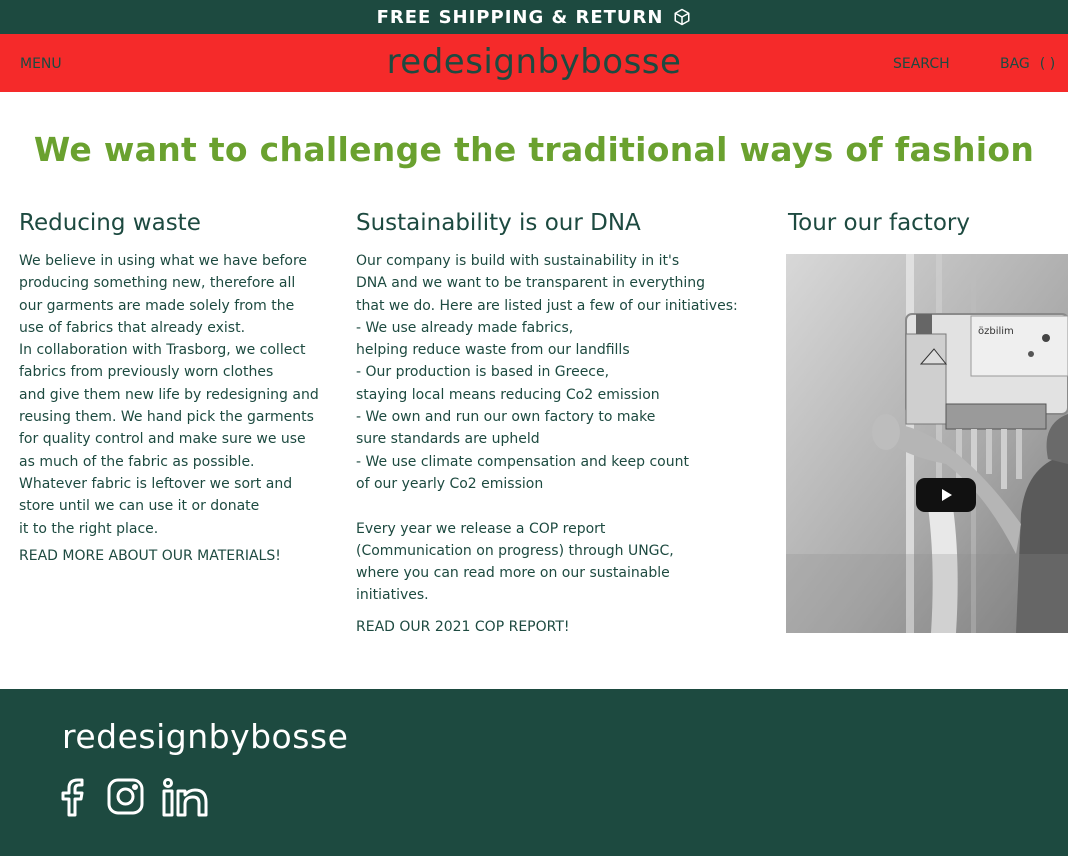  I want to click on instagram-icon, so click(131, 799).